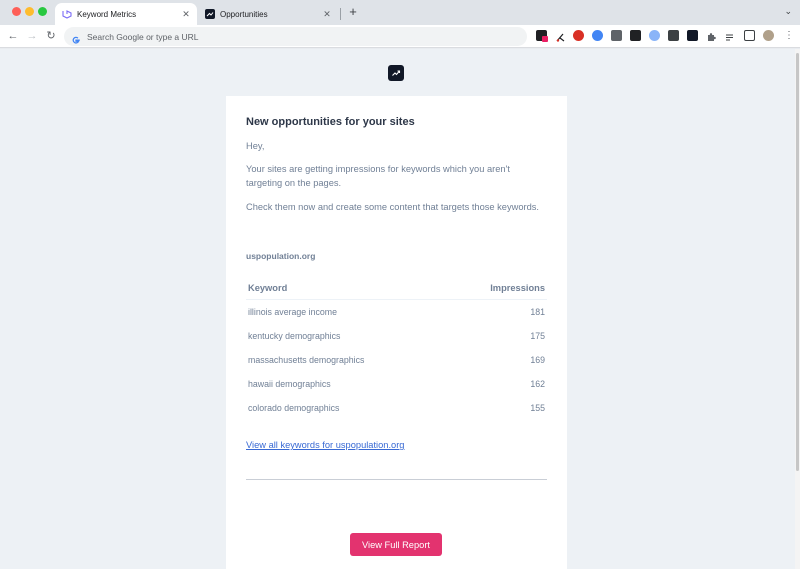  Describe the element at coordinates (635, 35) in the screenshot. I see `d-icon` at that location.